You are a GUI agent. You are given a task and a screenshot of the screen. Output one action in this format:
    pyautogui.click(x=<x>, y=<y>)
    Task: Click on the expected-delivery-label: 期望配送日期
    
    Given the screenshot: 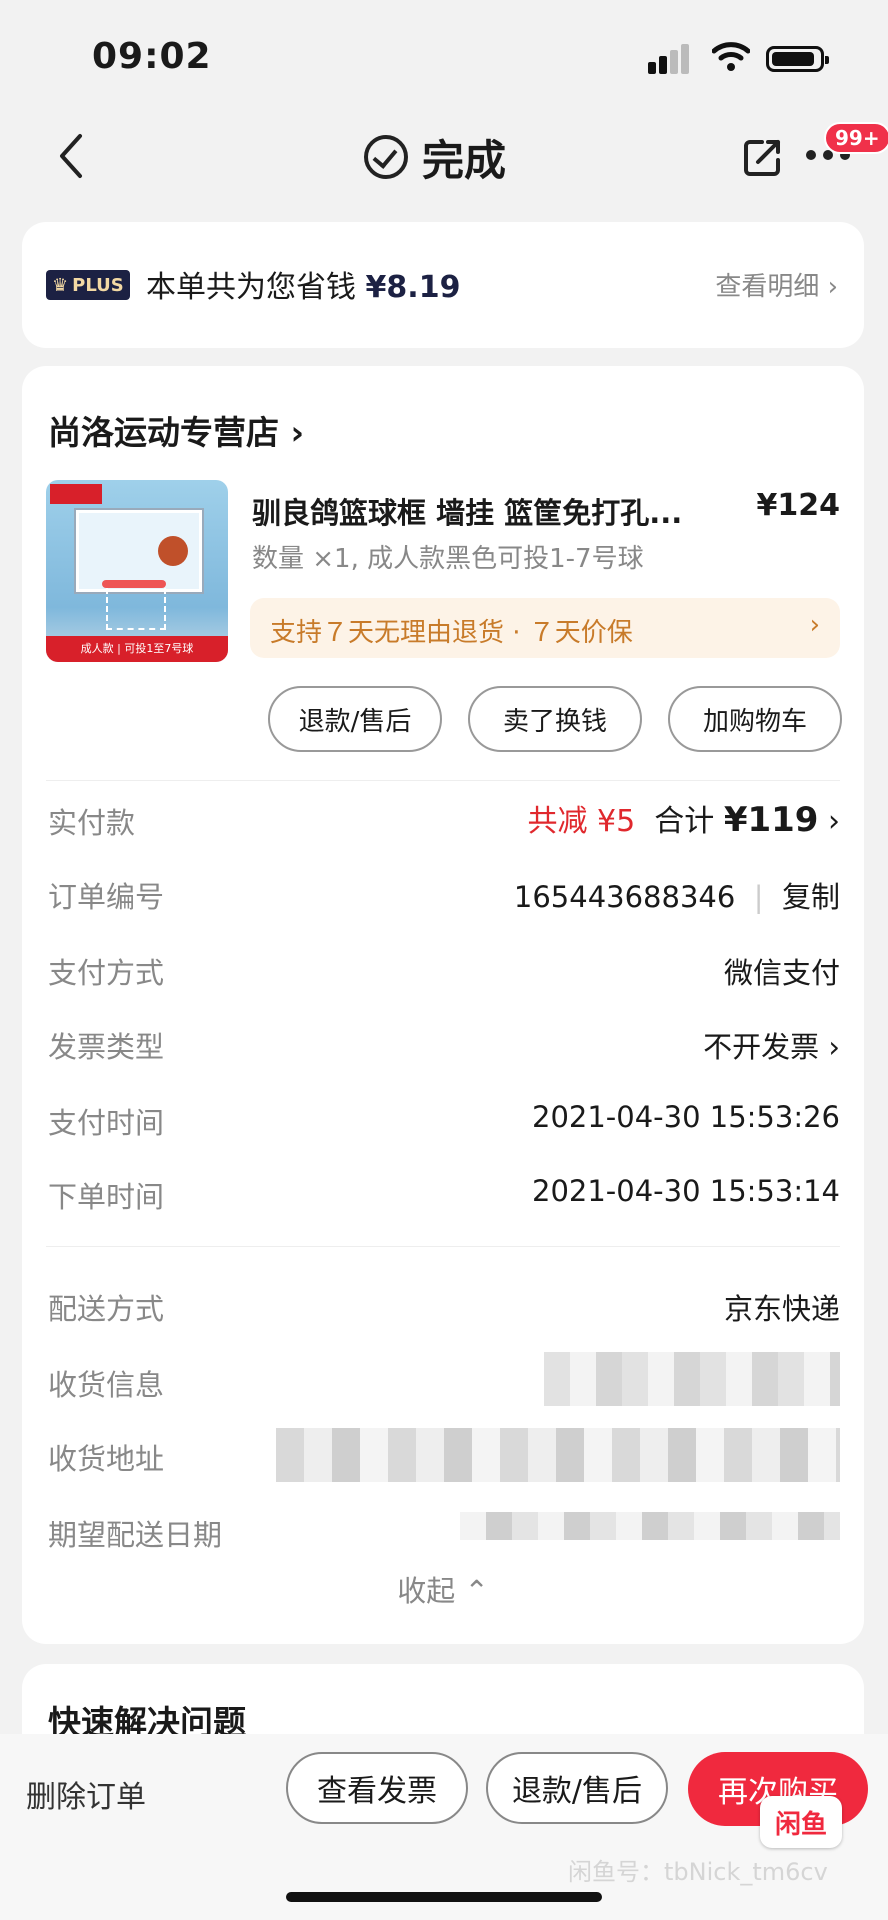 What is the action you would take?
    pyautogui.click(x=135, y=1535)
    